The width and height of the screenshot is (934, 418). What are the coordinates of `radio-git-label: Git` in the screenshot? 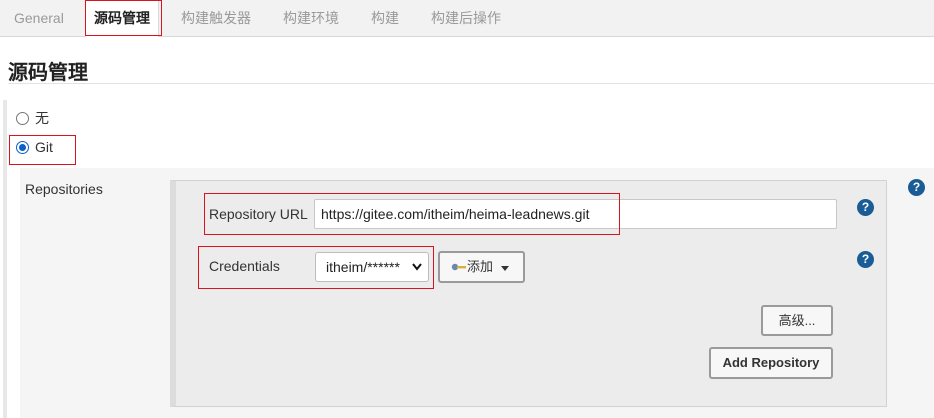 It's located at (44, 147).